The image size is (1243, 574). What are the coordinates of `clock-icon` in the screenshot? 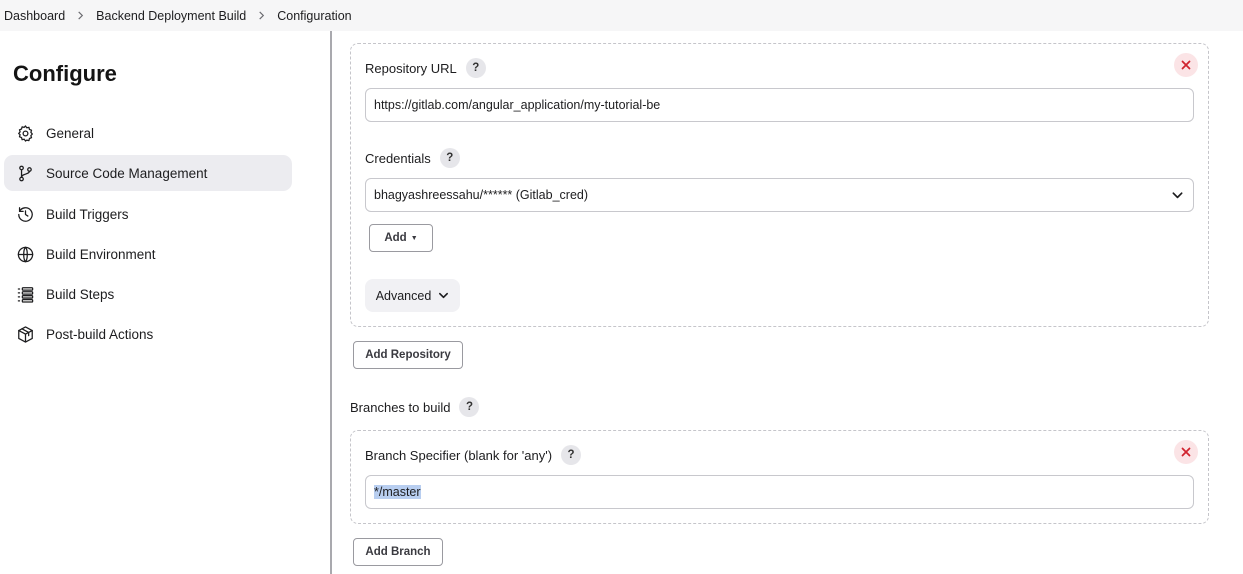 It's located at (25, 214).